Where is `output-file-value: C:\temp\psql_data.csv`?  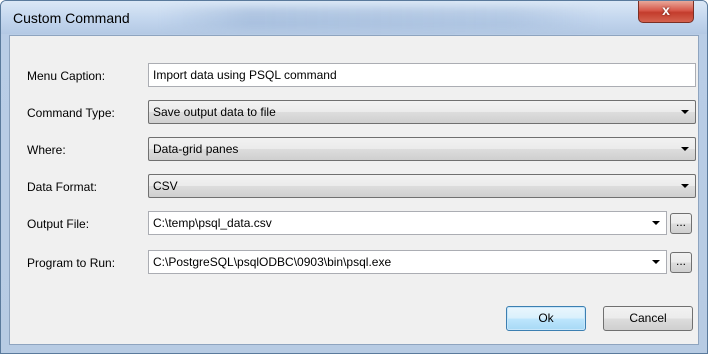
output-file-value: C:\temp\psql_data.csv is located at coordinates (212, 223).